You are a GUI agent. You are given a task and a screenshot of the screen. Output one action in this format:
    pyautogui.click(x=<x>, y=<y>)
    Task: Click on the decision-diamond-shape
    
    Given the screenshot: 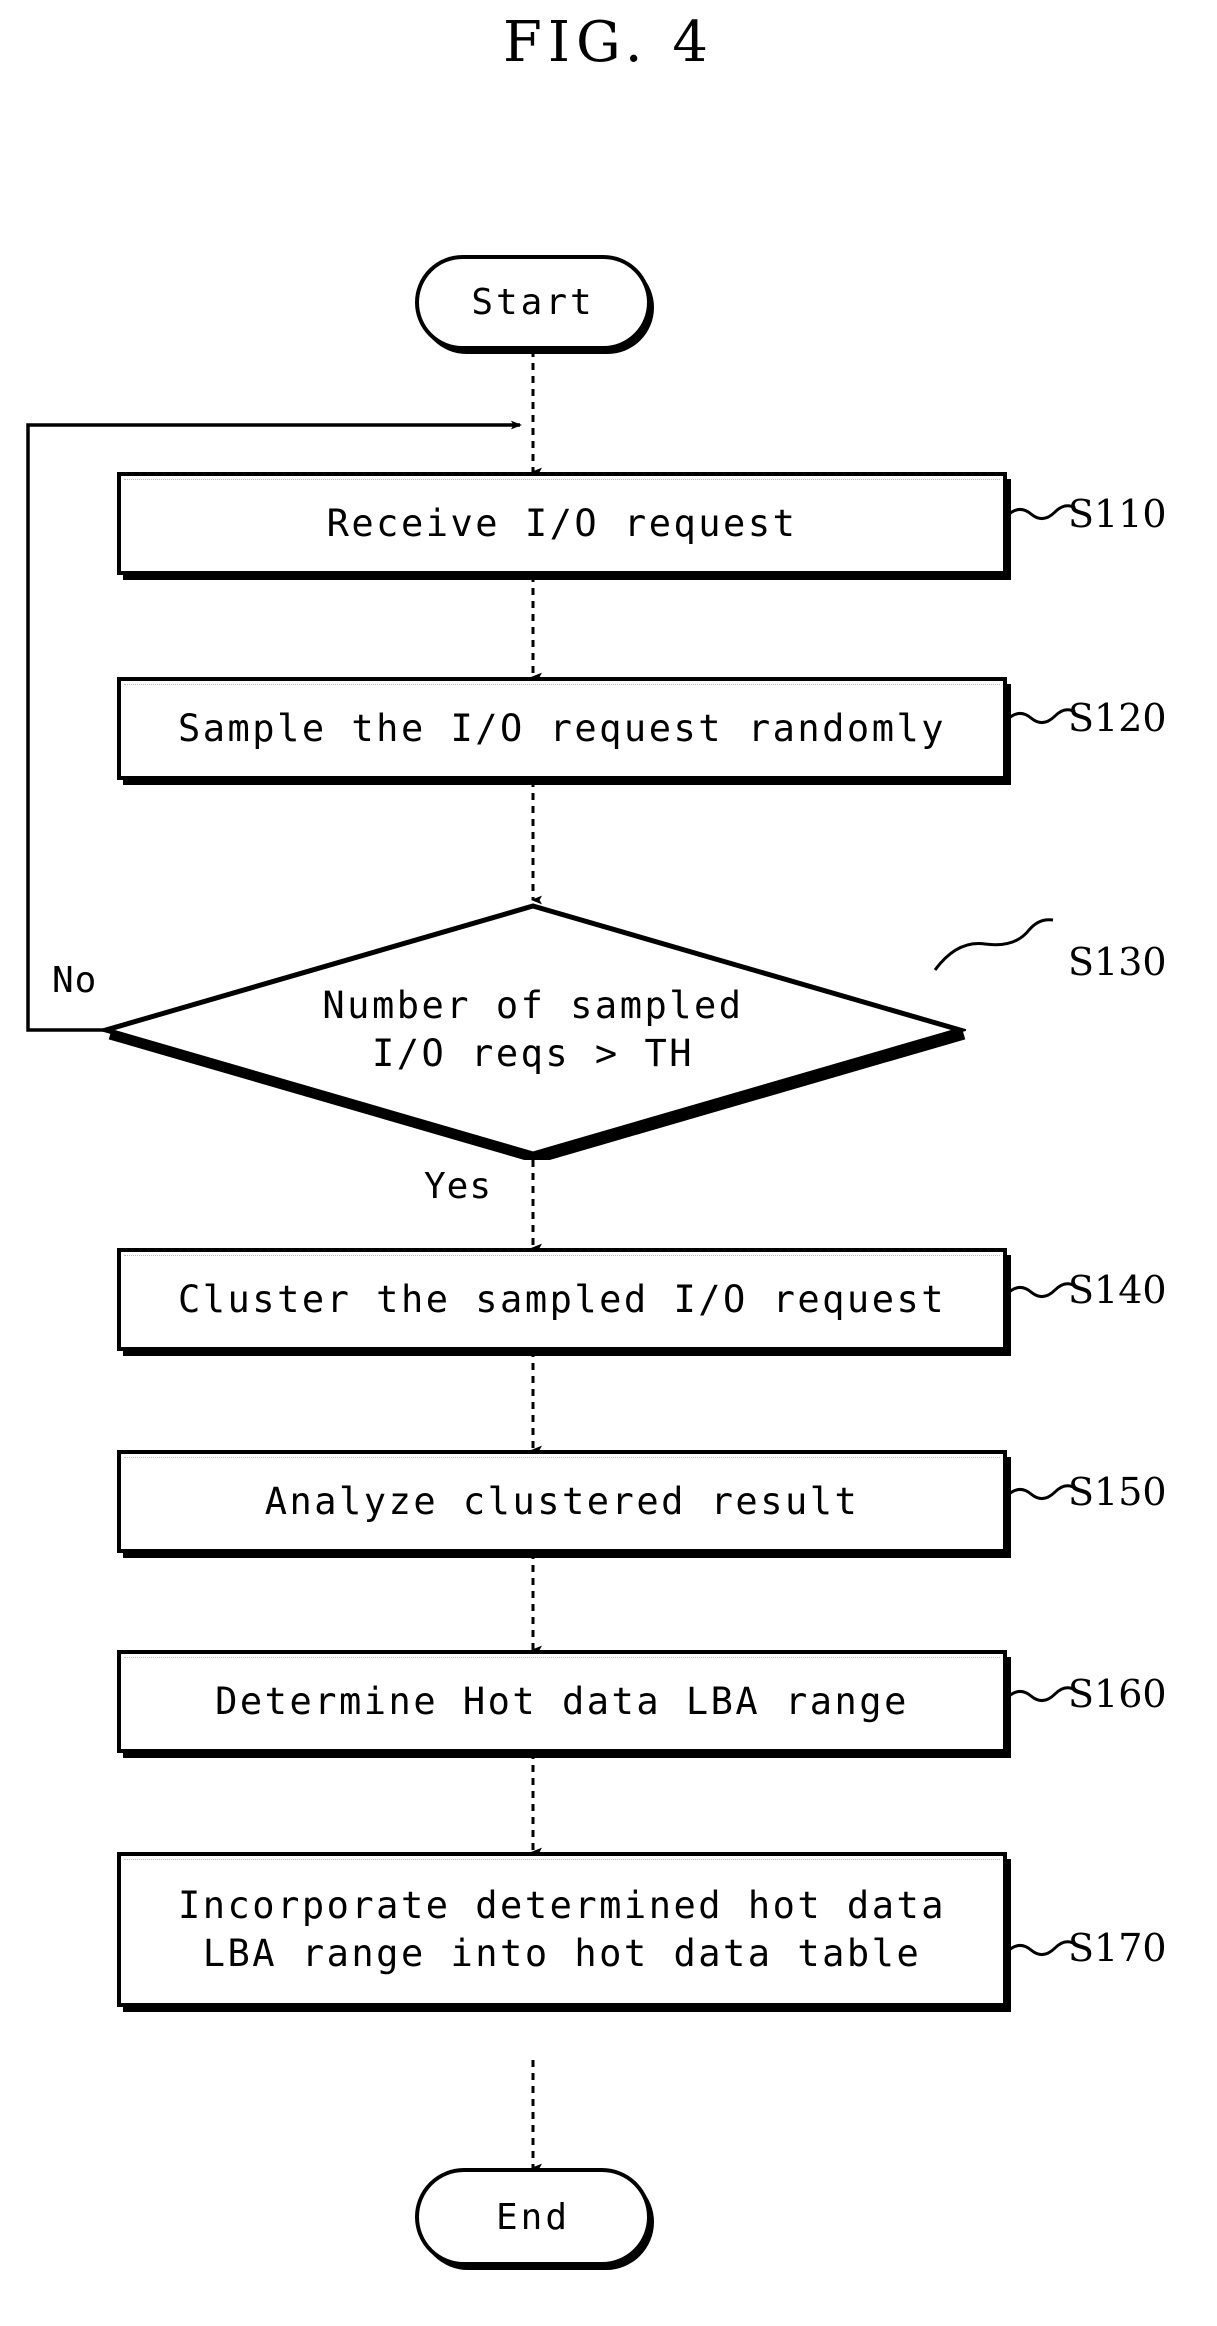 What is the action you would take?
    pyautogui.click(x=533, y=1031)
    